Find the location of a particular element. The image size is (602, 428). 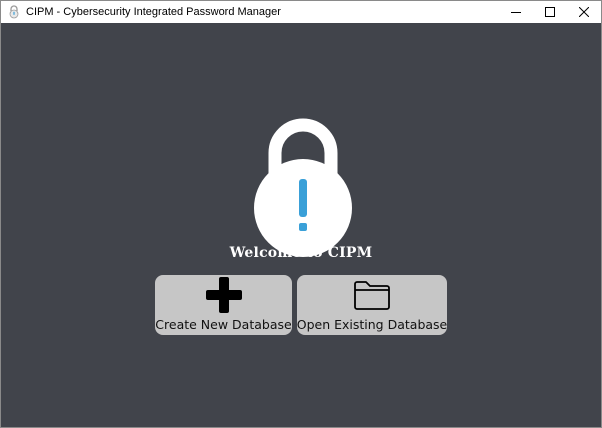

maximize-icon is located at coordinates (550, 12).